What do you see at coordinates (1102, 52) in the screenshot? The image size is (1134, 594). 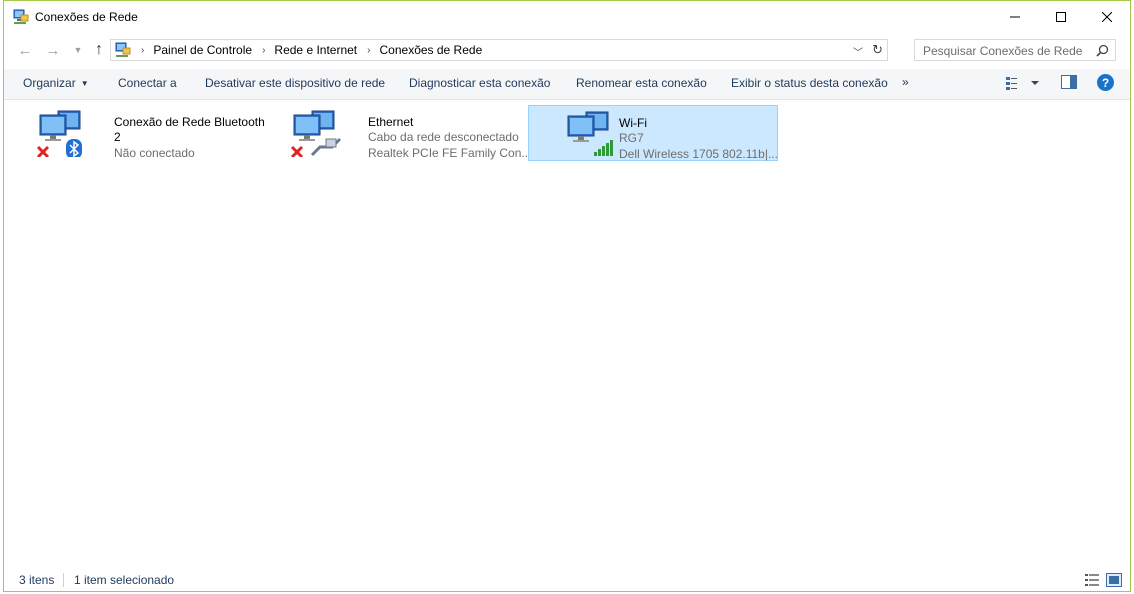 I see `search-icon` at bounding box center [1102, 52].